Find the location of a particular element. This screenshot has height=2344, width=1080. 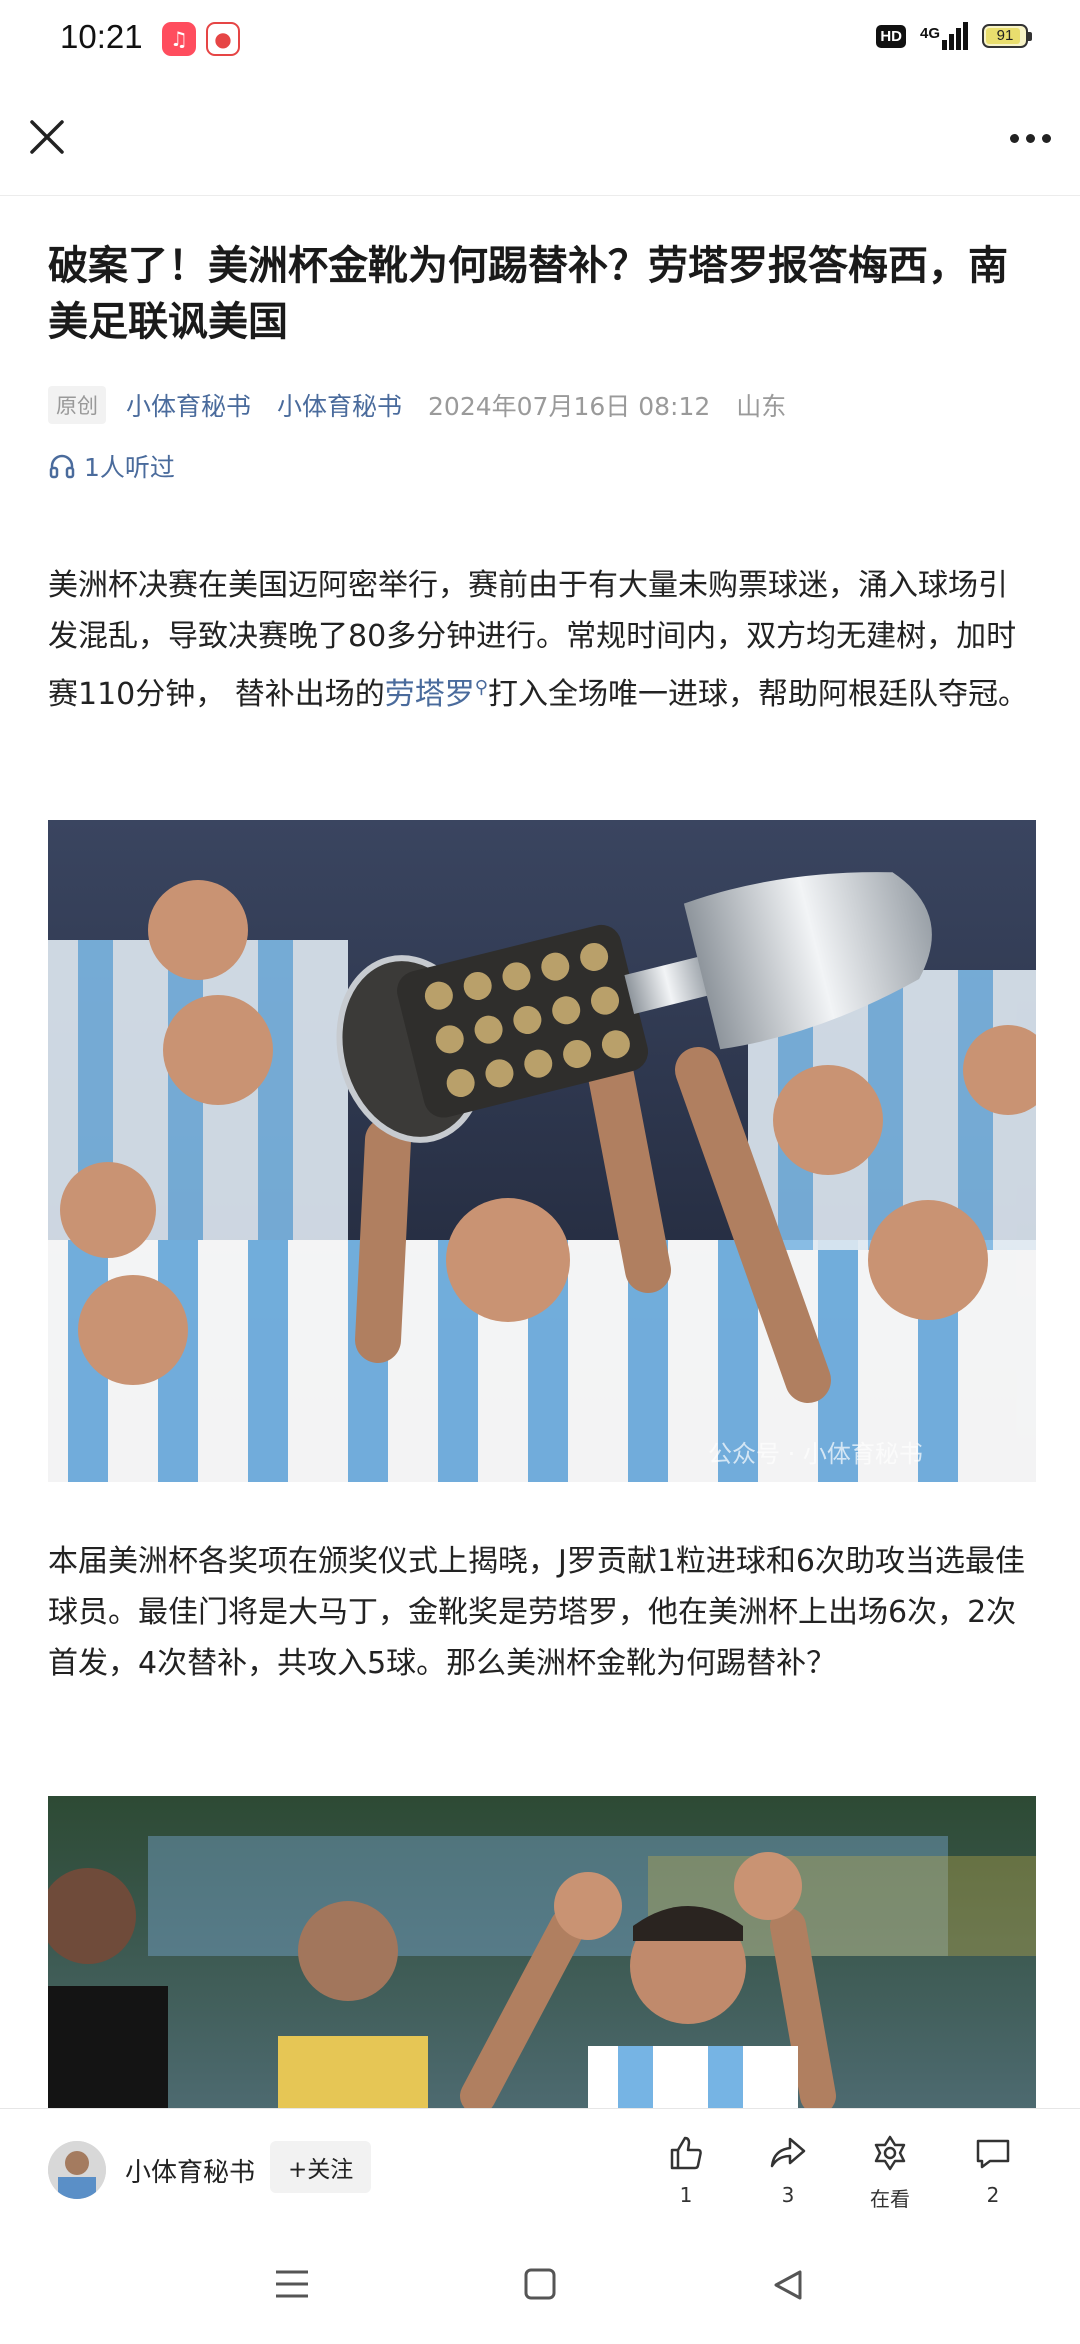

comment-button: 2 is located at coordinates (993, 2168).